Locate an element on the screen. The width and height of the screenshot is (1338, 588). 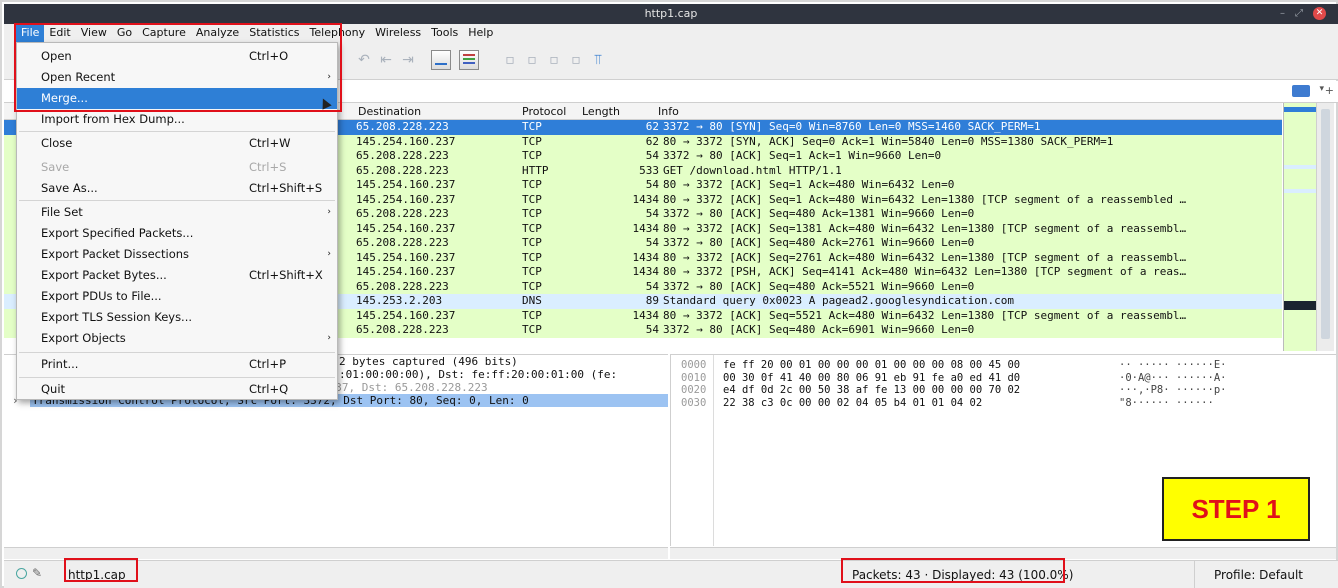
chevron-down-icon: ▾ is located at coordinates (1321, 89).